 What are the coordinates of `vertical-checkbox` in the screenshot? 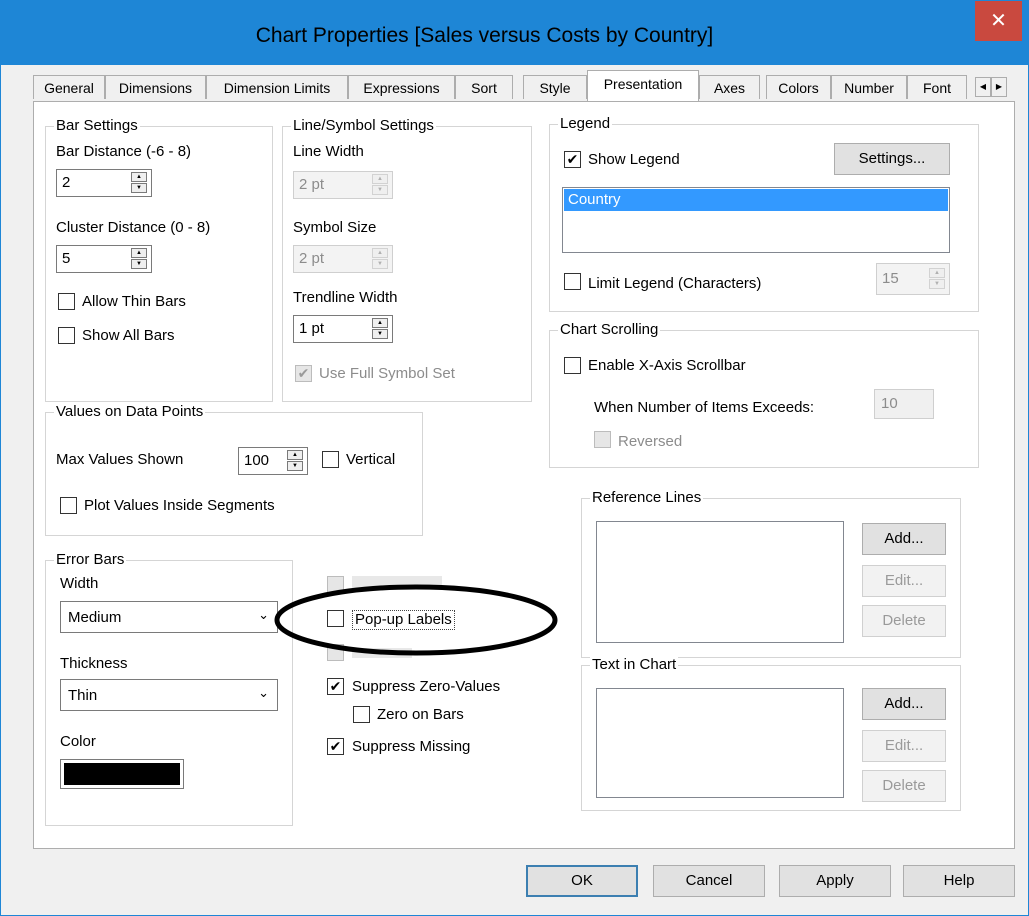 It's located at (330, 459).